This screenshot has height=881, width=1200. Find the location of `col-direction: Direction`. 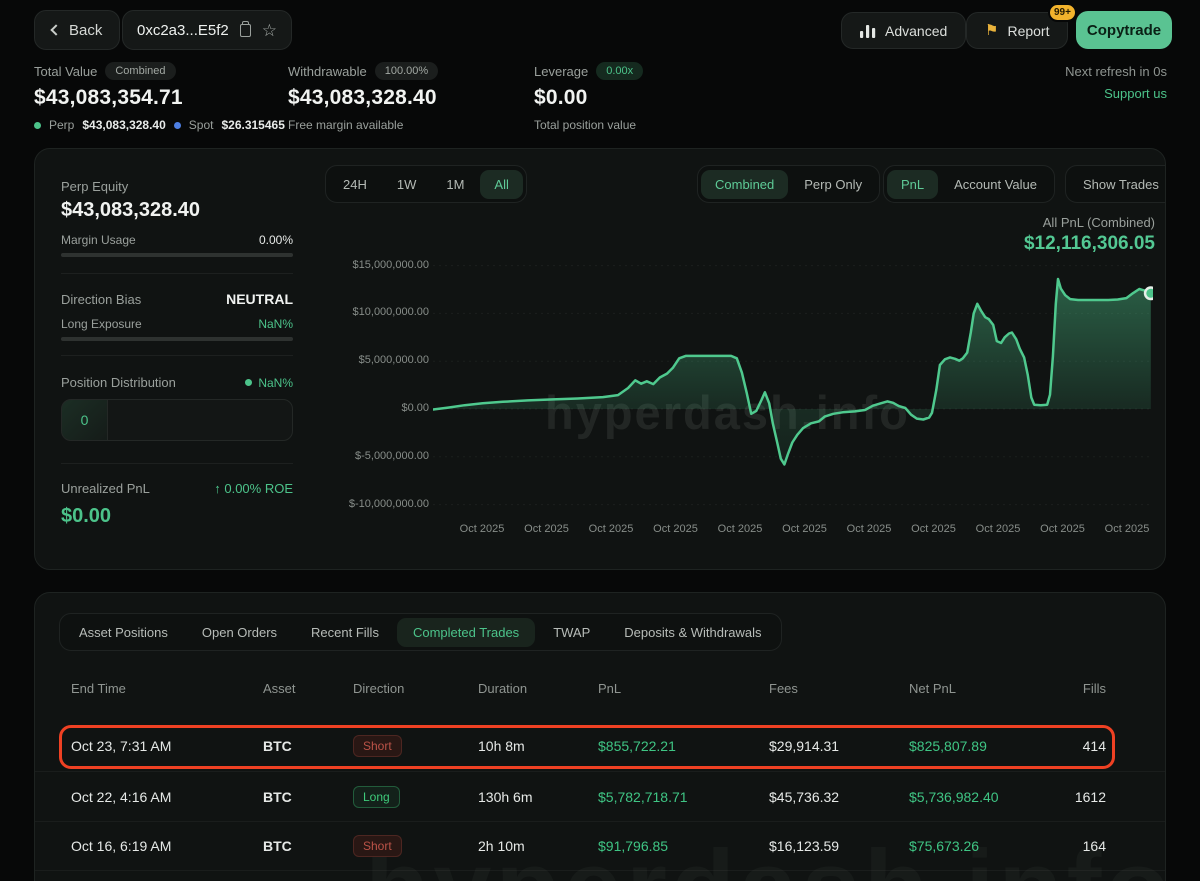

col-direction: Direction is located at coordinates (379, 688).